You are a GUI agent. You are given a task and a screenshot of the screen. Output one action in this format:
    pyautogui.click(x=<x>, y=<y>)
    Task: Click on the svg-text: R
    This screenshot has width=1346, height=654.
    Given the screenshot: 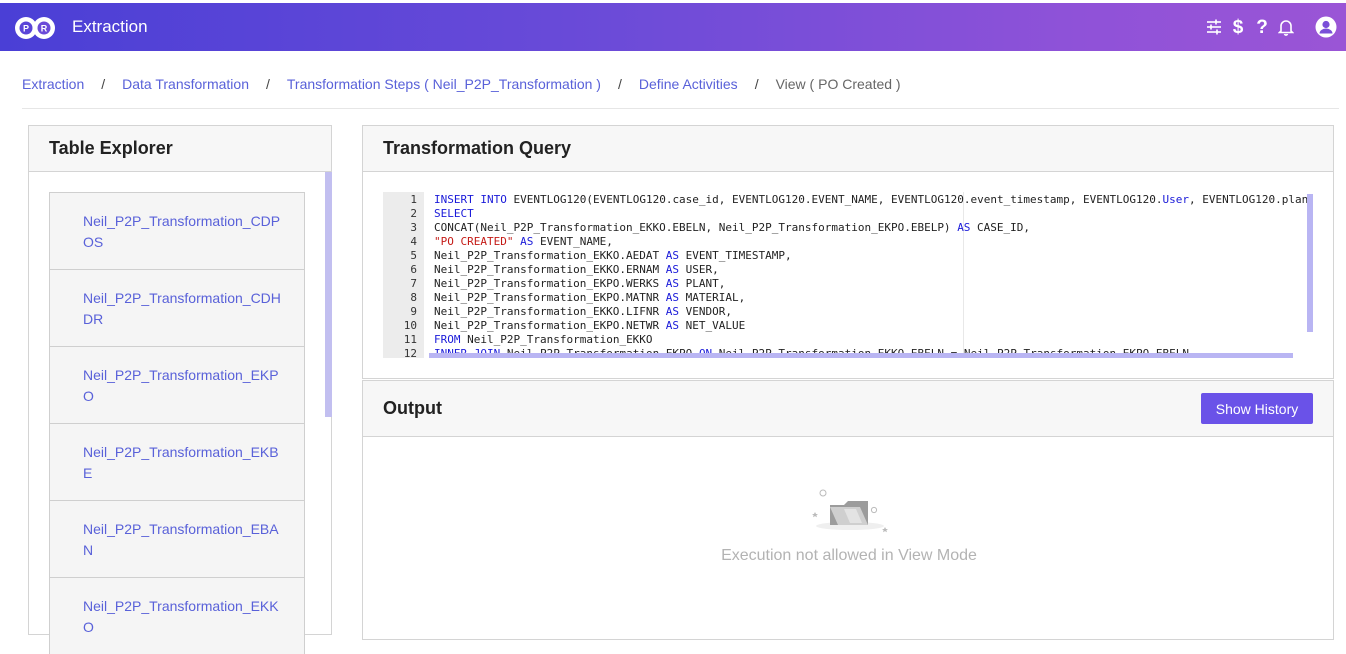 What is the action you would take?
    pyautogui.click(x=44, y=29)
    